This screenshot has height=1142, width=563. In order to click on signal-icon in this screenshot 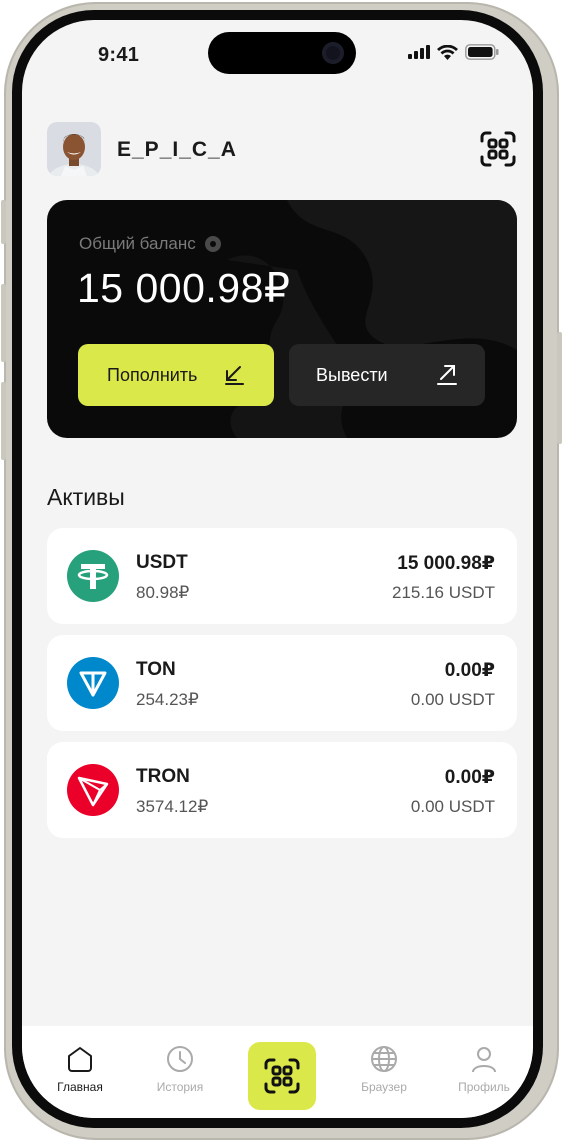, I will do `click(419, 52)`.